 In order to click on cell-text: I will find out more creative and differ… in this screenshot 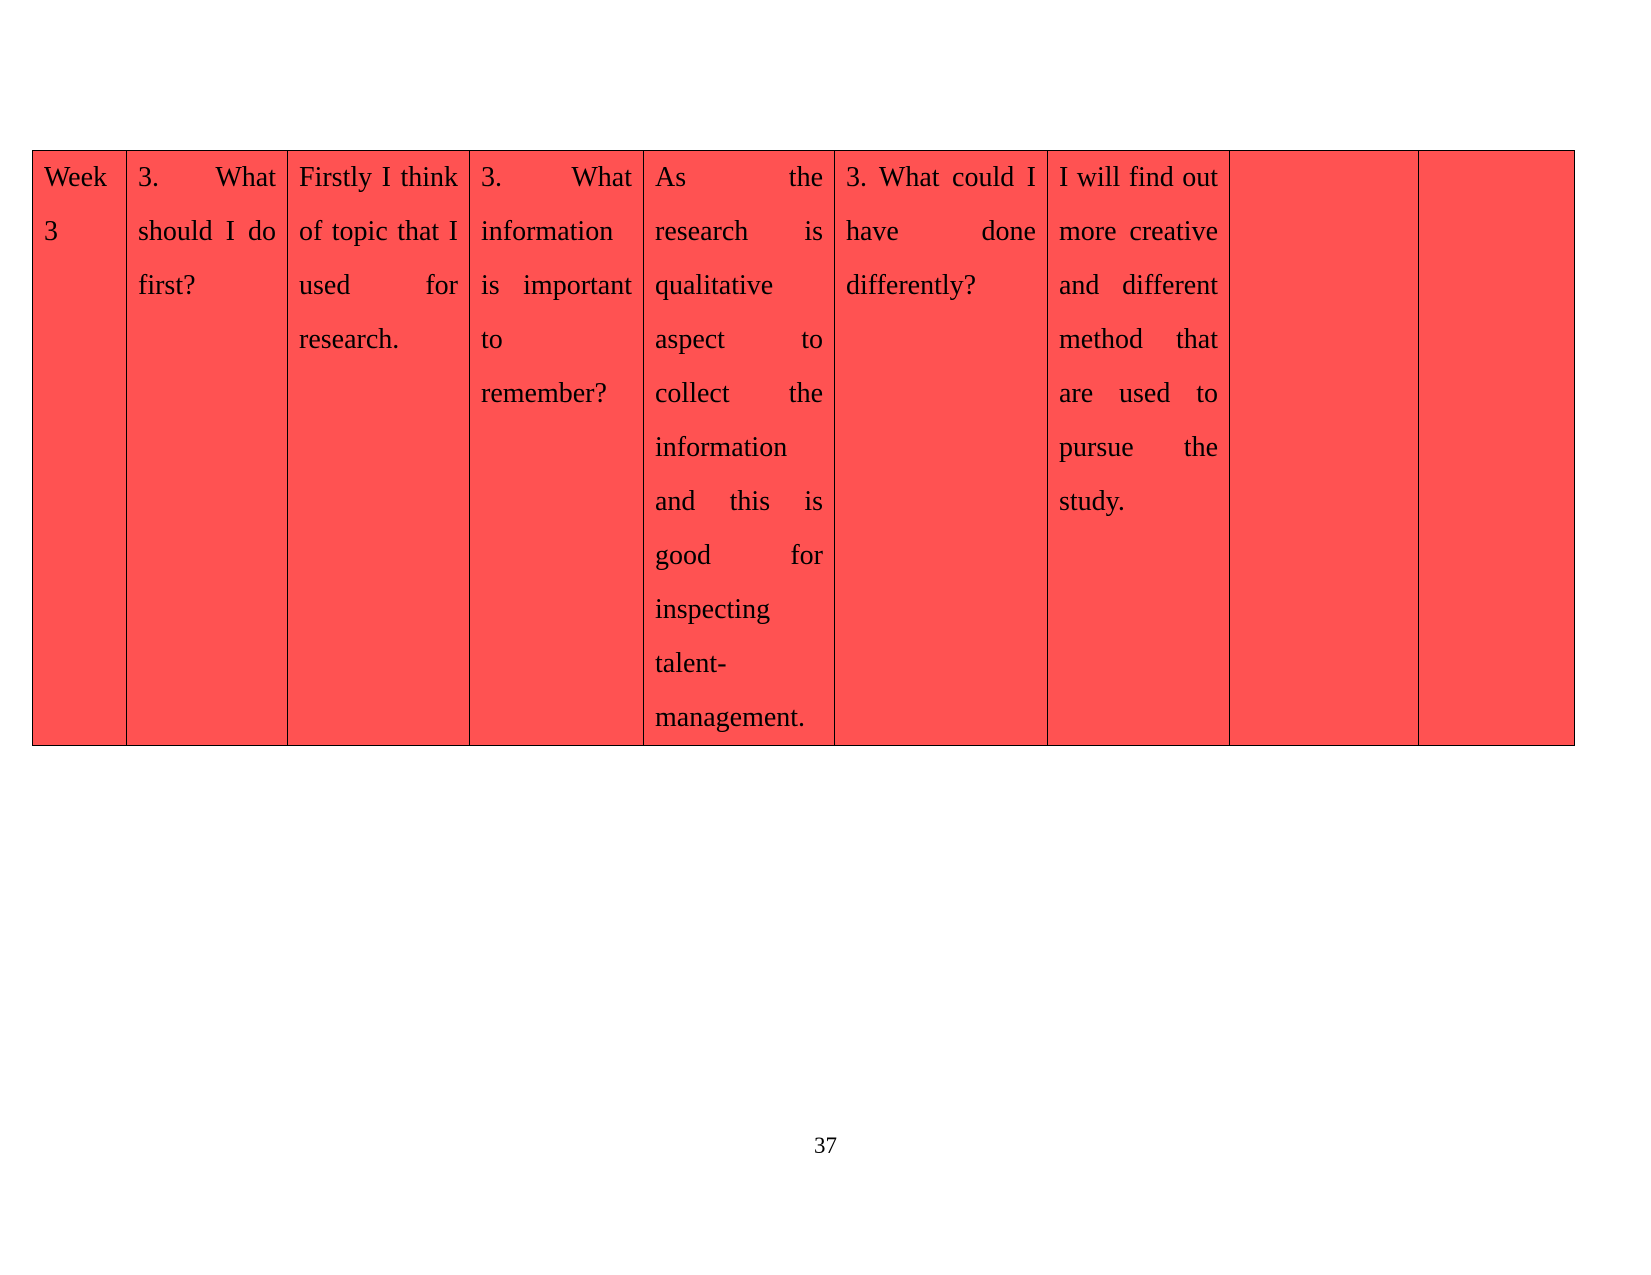, I will do `click(1138, 339)`.